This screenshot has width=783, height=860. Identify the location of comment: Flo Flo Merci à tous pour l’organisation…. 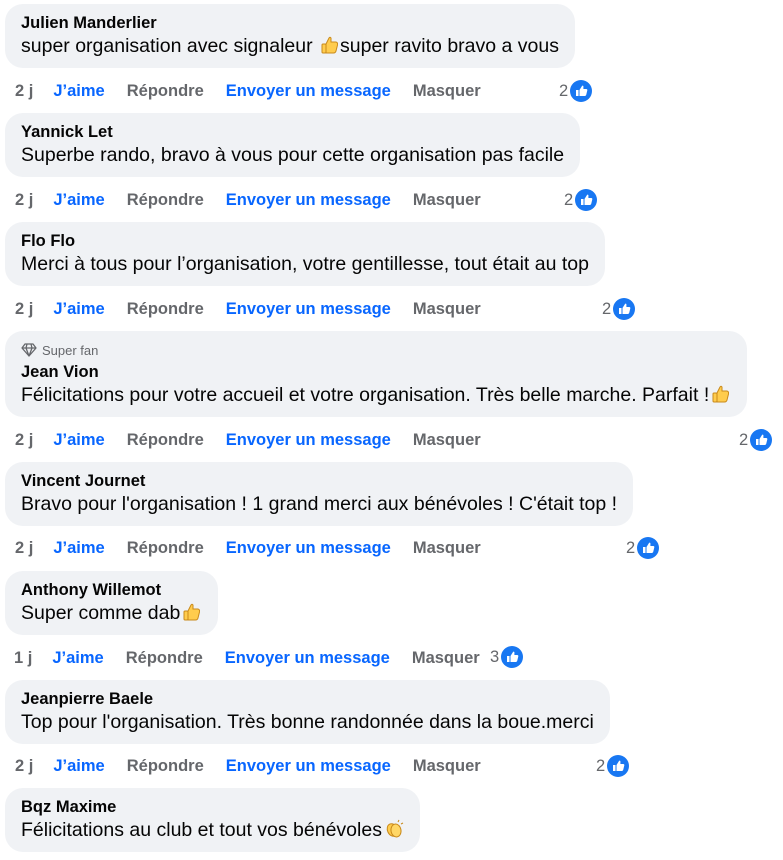
(305, 254).